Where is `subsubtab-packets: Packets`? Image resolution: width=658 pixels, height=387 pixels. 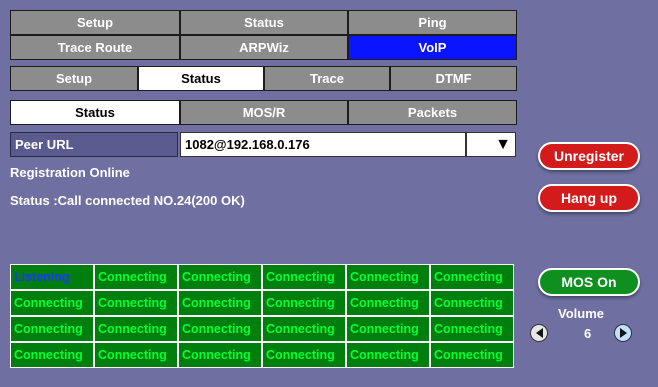 subsubtab-packets: Packets is located at coordinates (432, 112).